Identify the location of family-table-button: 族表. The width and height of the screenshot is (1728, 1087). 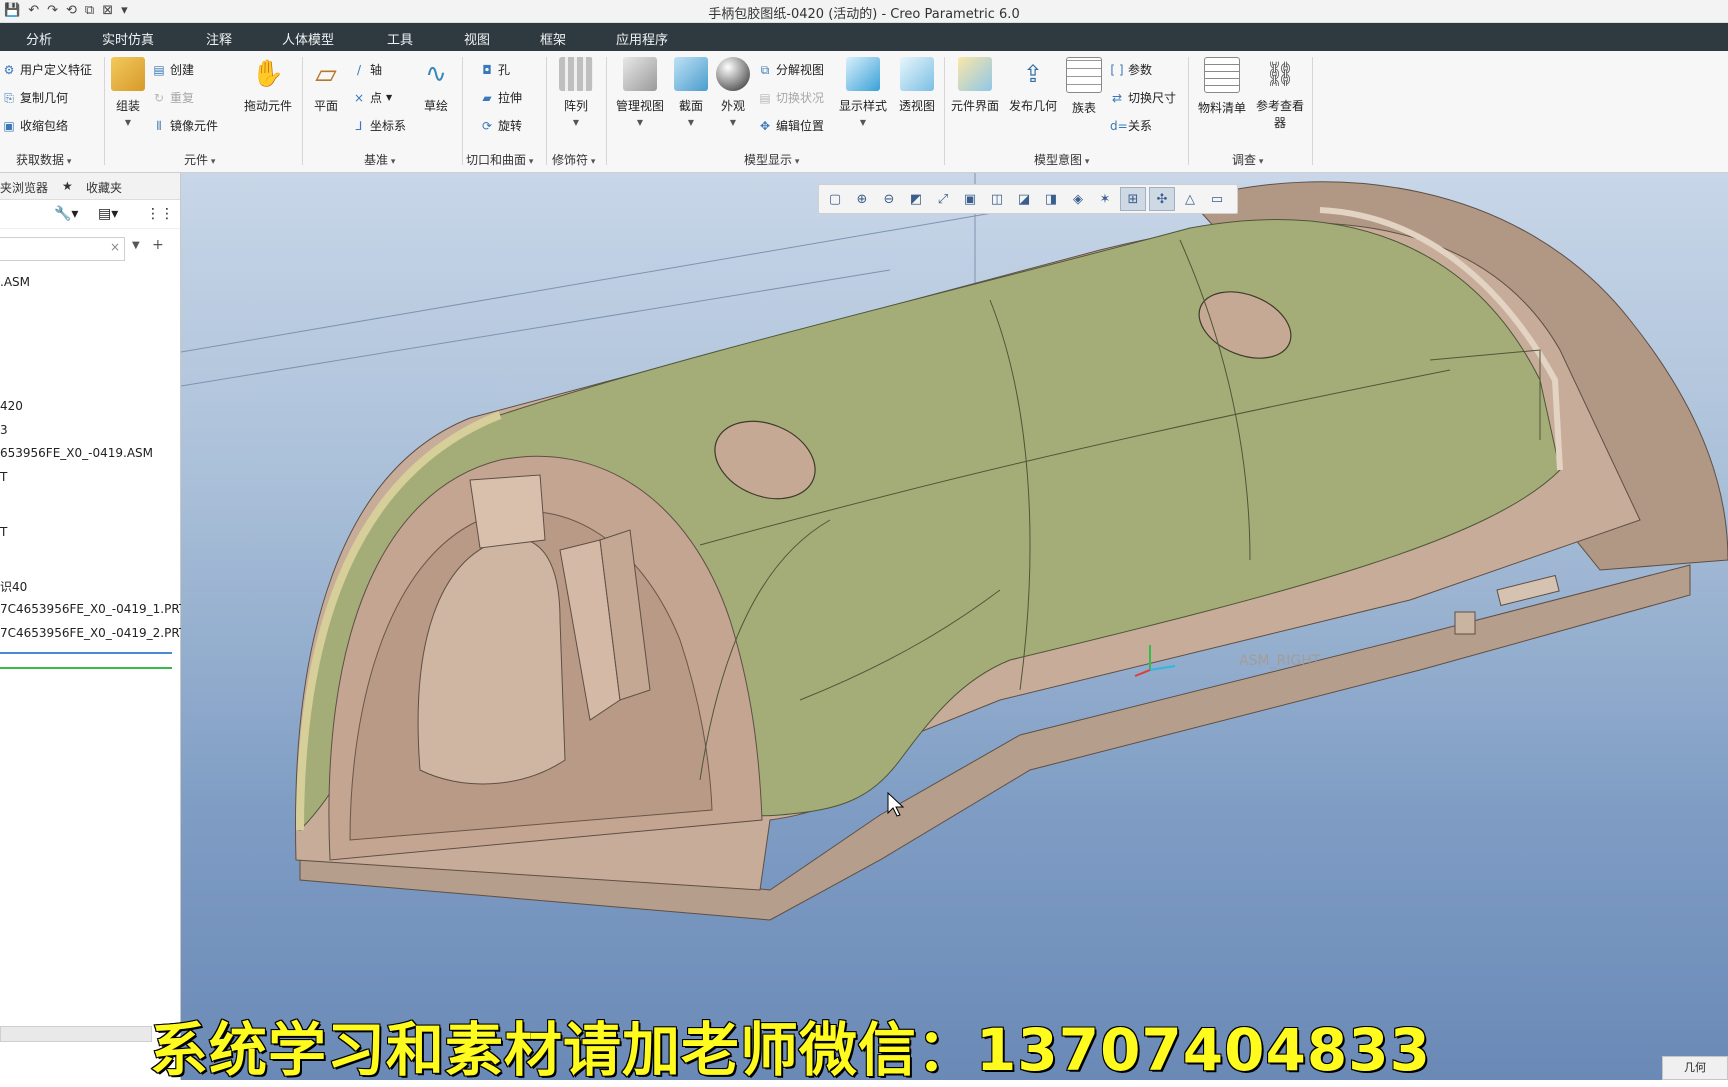
(1084, 86).